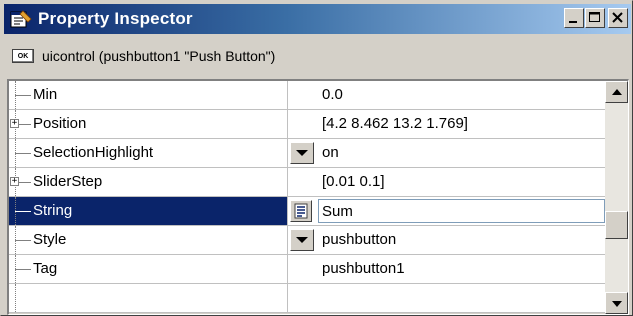 This screenshot has height=316, width=633. I want to click on property-row-partial, so click(307, 298).